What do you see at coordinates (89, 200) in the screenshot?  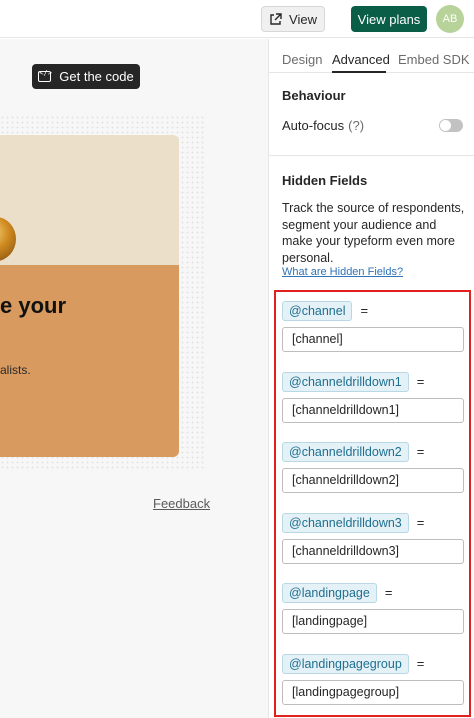 I see `card-image-area` at bounding box center [89, 200].